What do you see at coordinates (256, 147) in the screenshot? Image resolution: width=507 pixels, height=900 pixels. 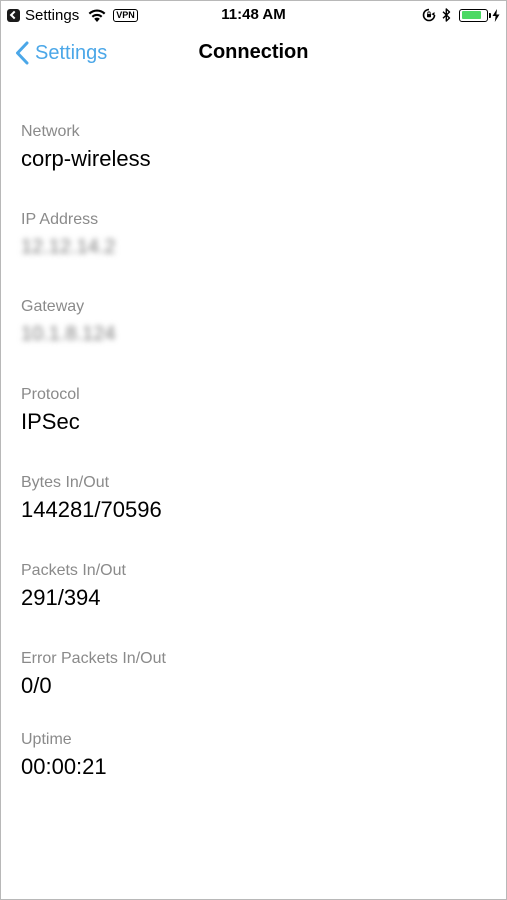 I see `detail-network: Network corp-wireless` at bounding box center [256, 147].